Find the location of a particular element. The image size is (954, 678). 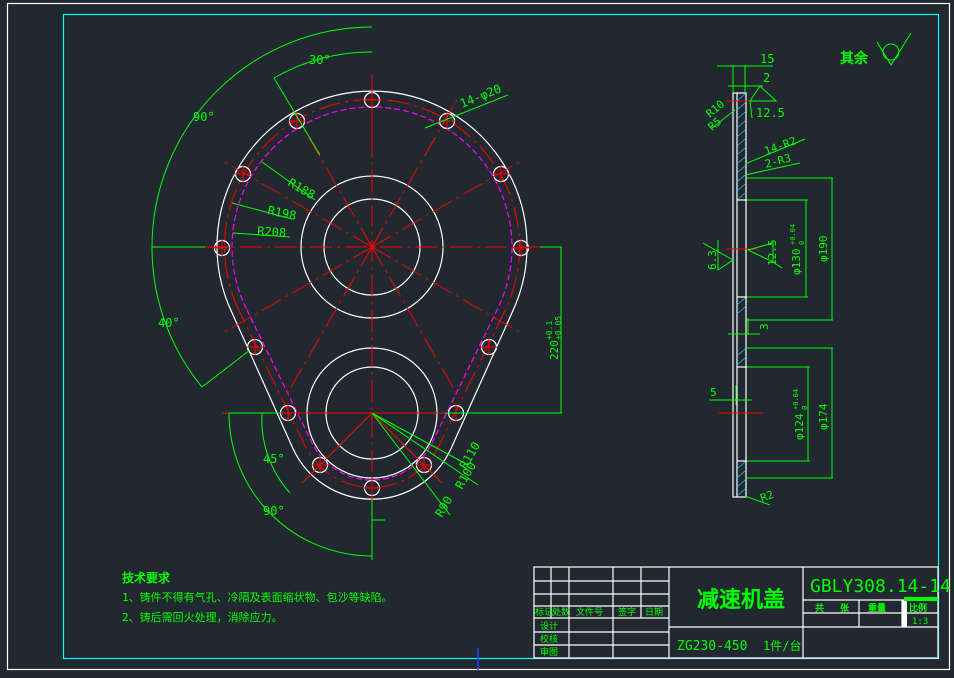

bore-lower-tol-lower: 0 is located at coordinates (805, 408).